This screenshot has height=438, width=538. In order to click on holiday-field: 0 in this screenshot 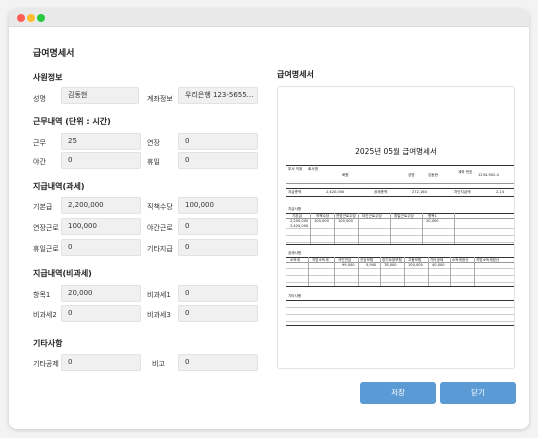, I will do `click(218, 160)`.